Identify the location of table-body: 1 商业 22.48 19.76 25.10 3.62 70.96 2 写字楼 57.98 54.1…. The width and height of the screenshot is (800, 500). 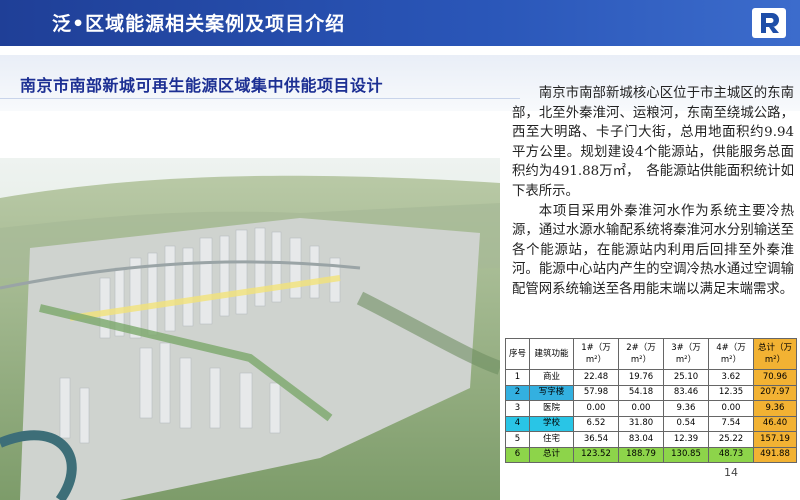
(651, 416).